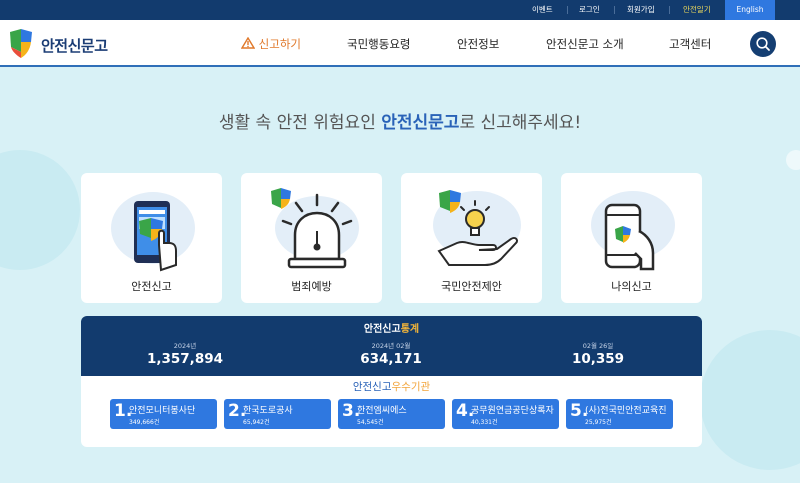 The height and width of the screenshot is (483, 800). What do you see at coordinates (378, 44) in the screenshot?
I see `nav-action-guide: 국민행동요령` at bounding box center [378, 44].